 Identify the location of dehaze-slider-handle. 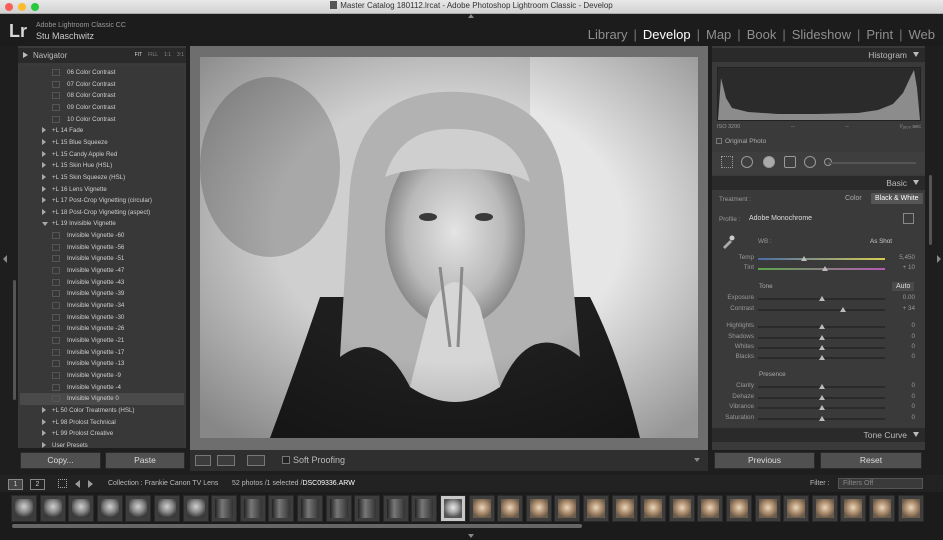
(821, 397).